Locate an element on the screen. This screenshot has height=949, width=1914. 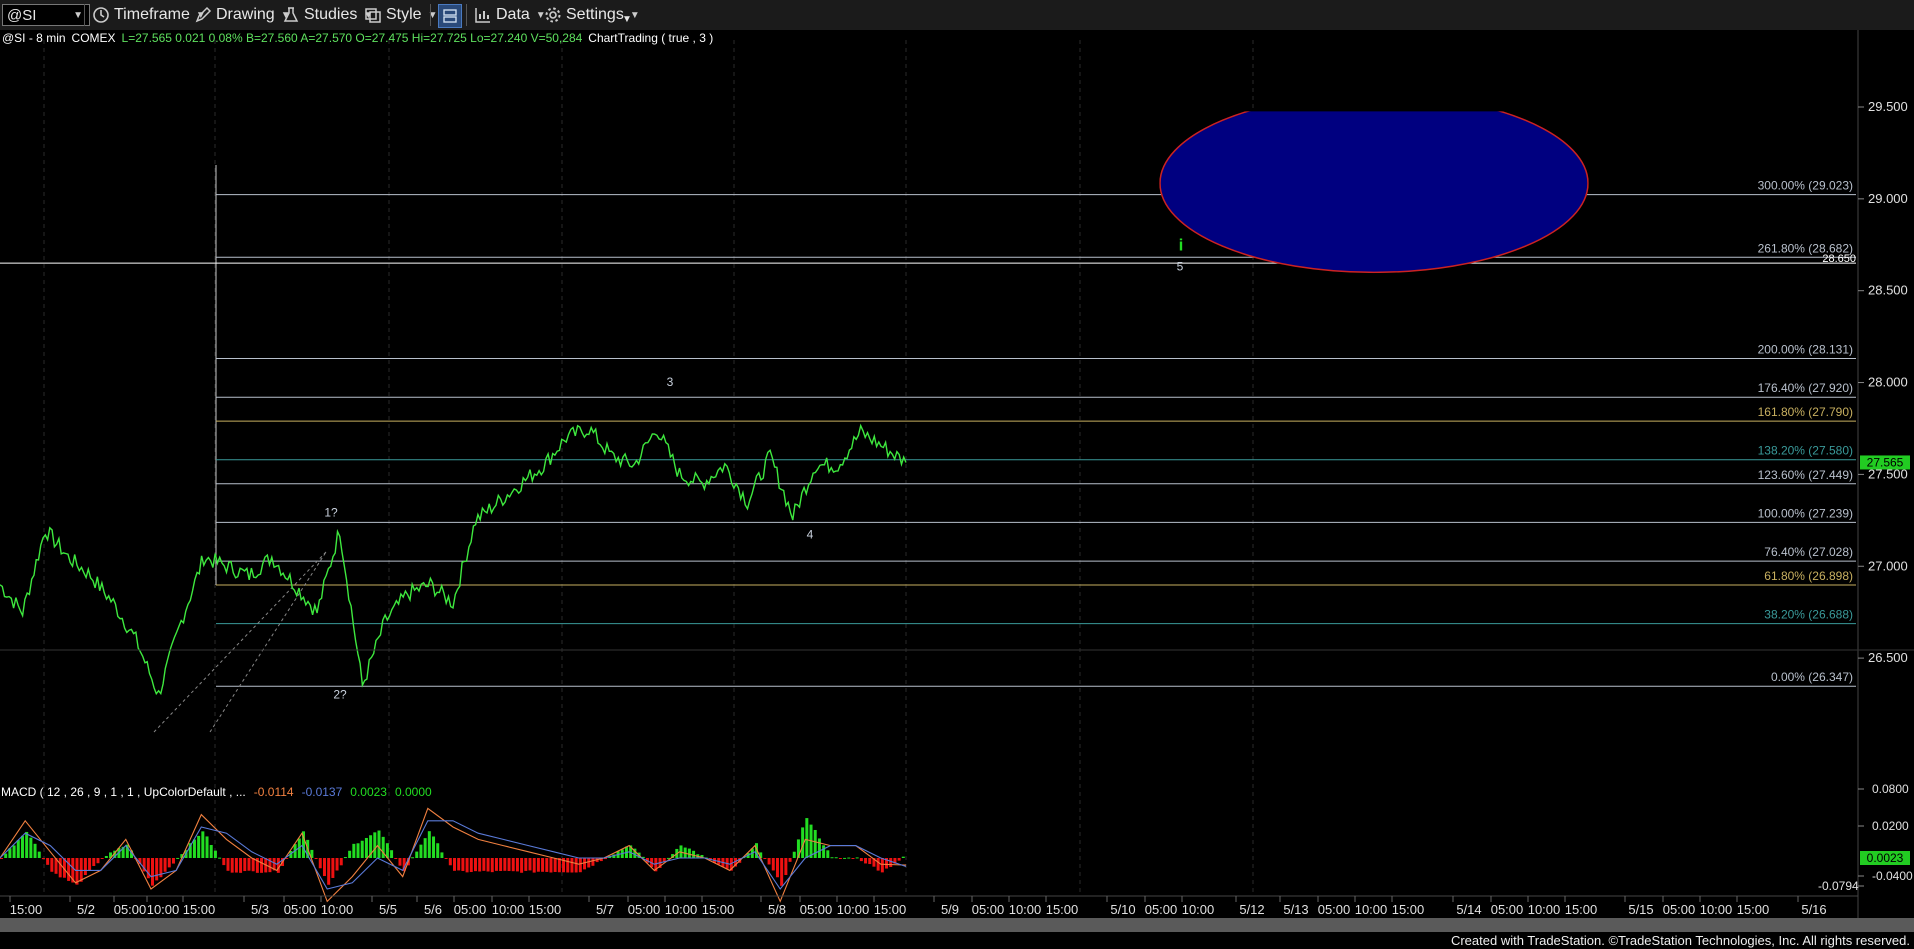
time-axis-label: 5/16 is located at coordinates (1813, 909).